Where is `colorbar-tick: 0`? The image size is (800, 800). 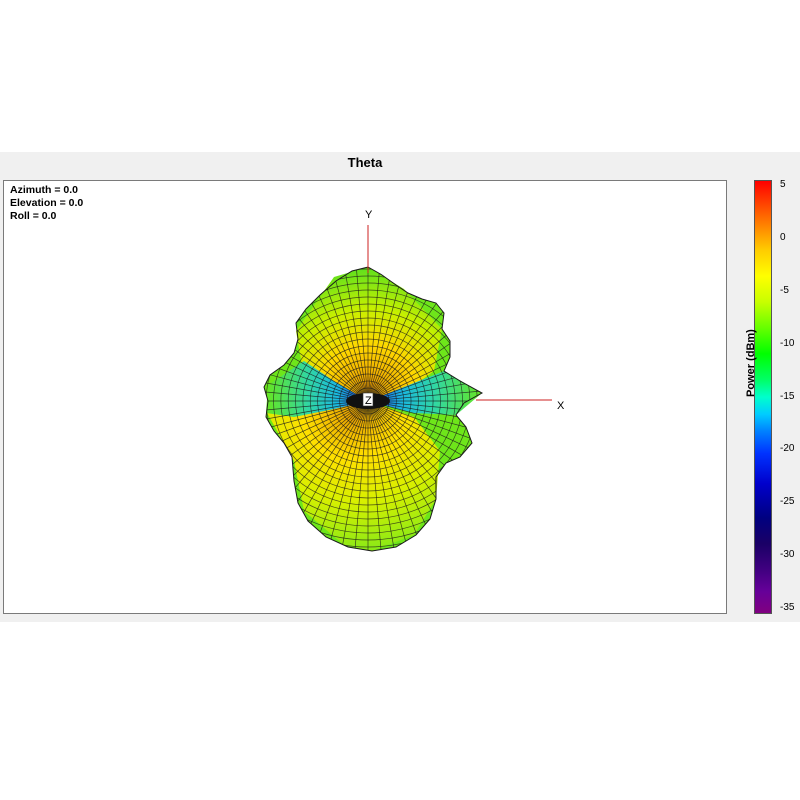
colorbar-tick: 0 is located at coordinates (783, 237).